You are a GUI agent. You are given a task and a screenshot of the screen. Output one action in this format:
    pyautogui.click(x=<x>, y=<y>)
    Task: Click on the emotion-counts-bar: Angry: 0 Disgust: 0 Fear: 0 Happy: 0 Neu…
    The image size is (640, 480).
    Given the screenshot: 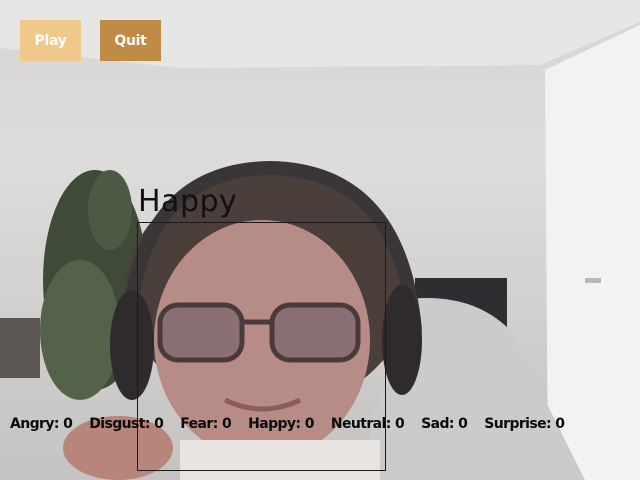 What is the action you would take?
    pyautogui.click(x=295, y=424)
    